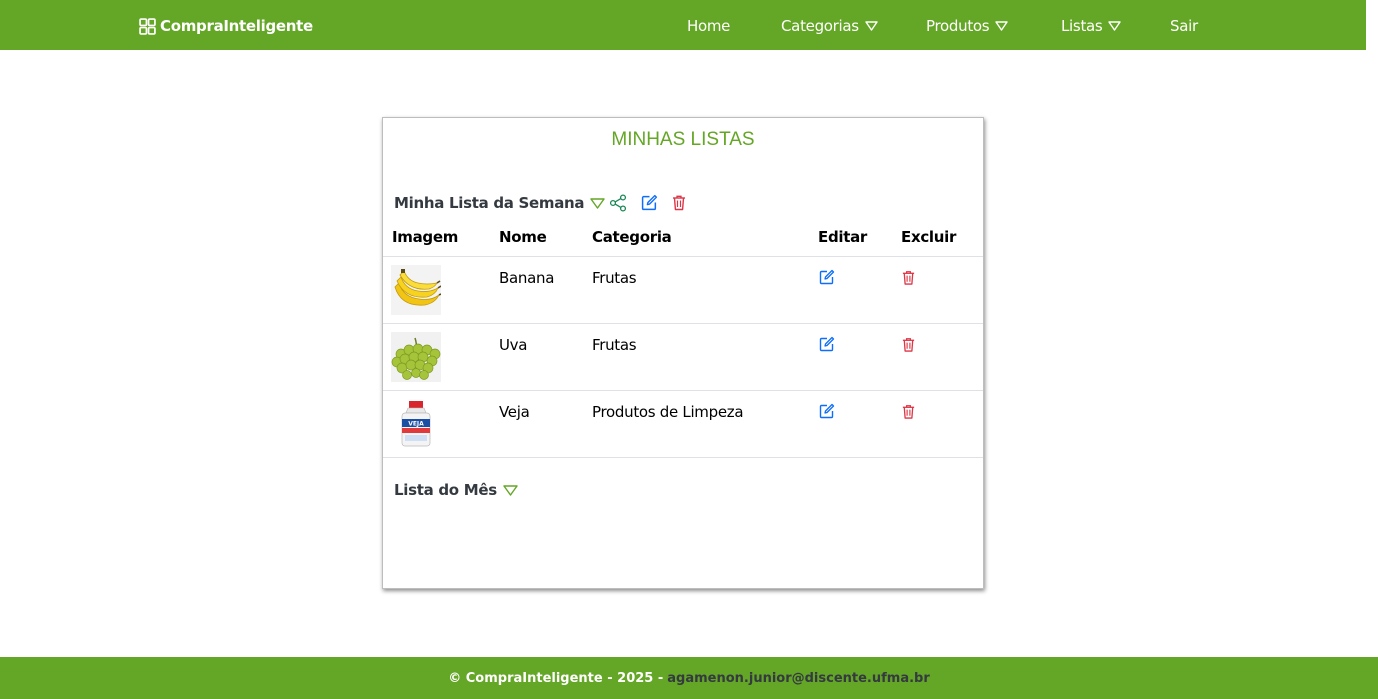 This screenshot has height=699, width=1378. Describe the element at coordinates (958, 26) in the screenshot. I see `nav-produtos-label: Produtos` at that location.